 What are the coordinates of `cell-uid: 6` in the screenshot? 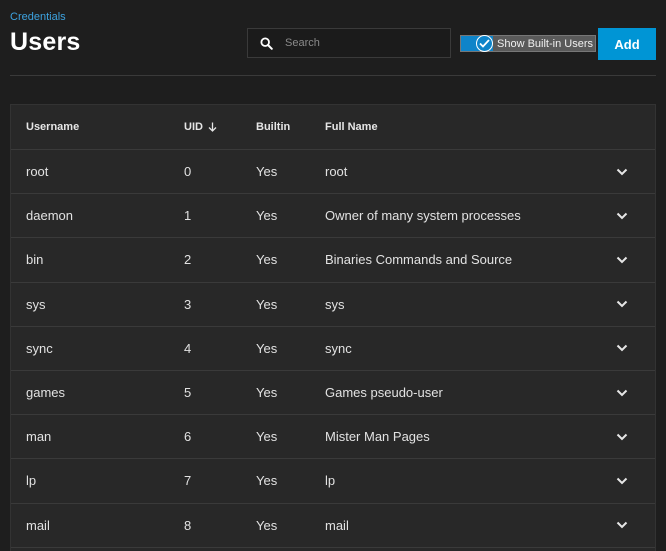 It's located at (188, 437).